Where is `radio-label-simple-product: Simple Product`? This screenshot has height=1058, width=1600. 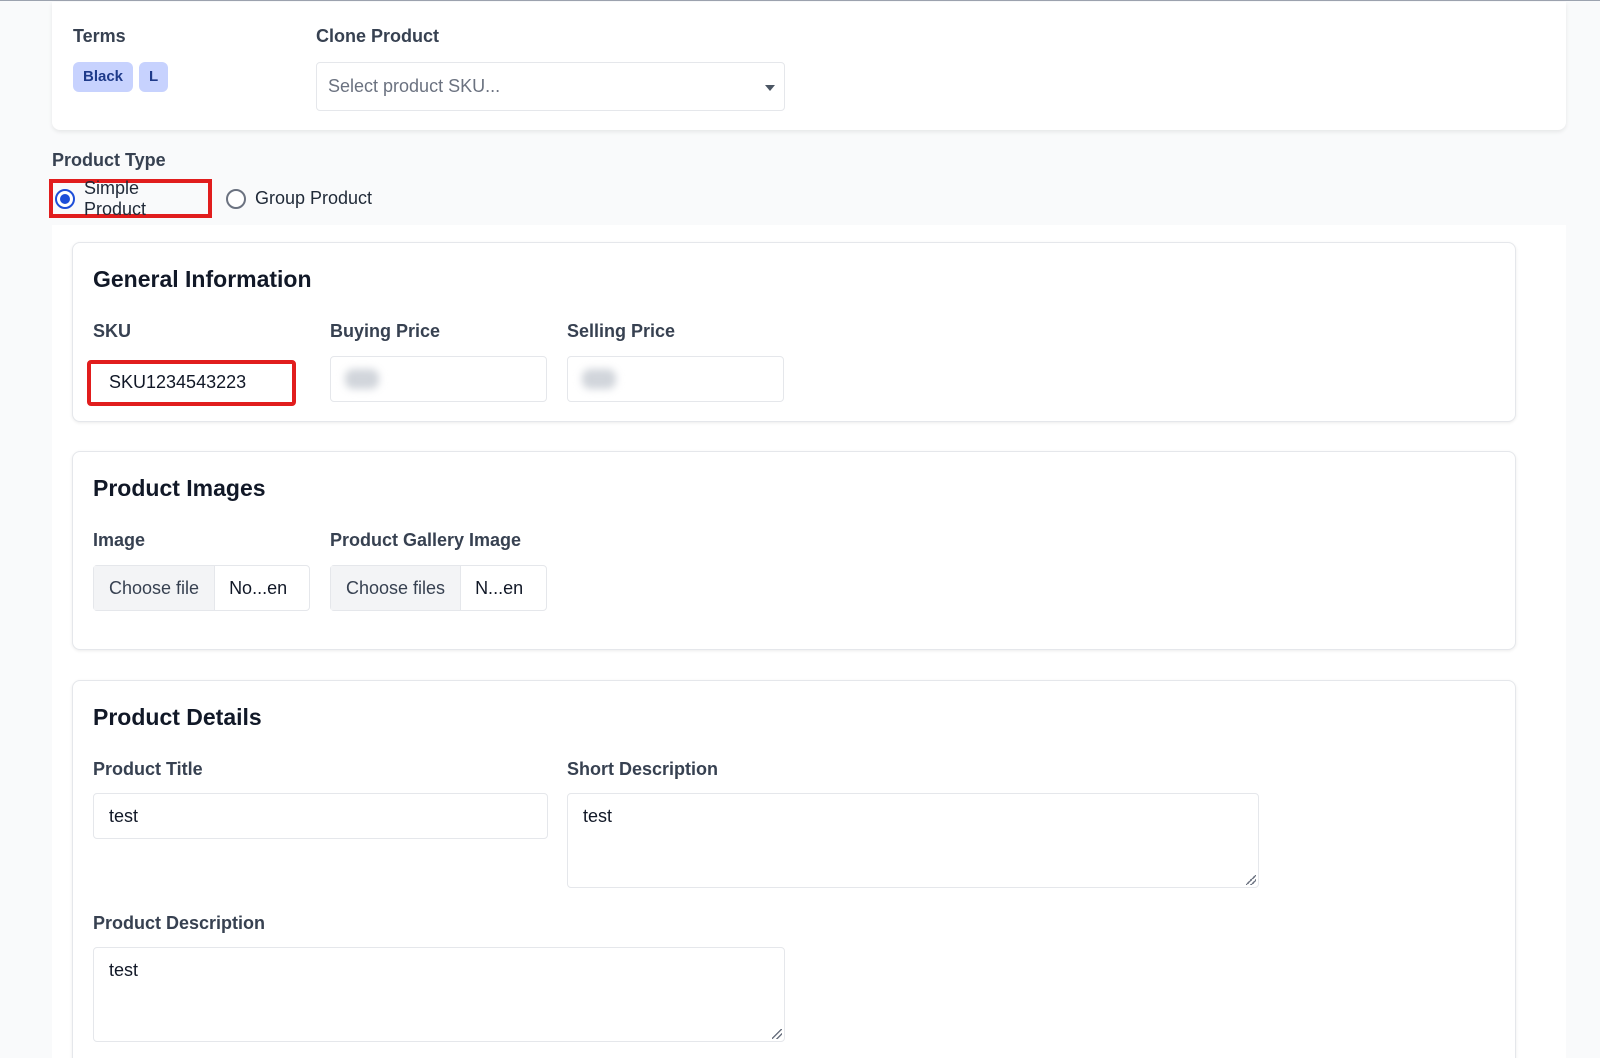
radio-label-simple-product: Simple Product is located at coordinates (115, 198).